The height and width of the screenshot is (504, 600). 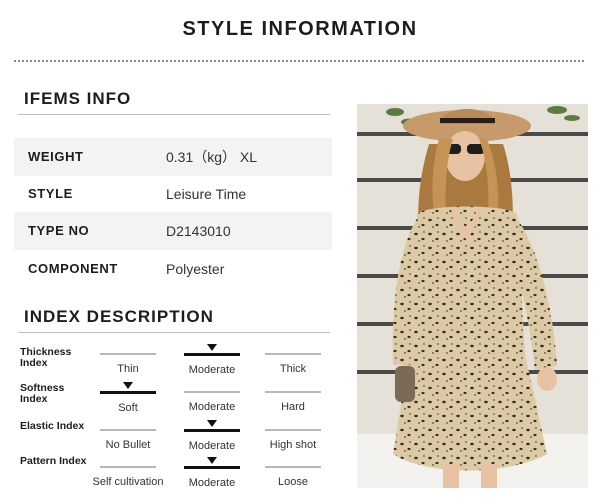 I want to click on dotted-divider, so click(x=299, y=61).